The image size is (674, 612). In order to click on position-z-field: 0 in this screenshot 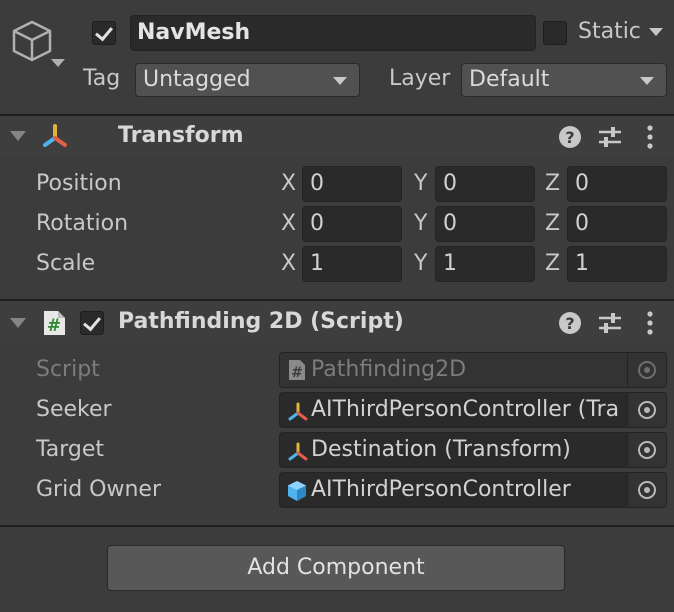, I will do `click(617, 184)`.